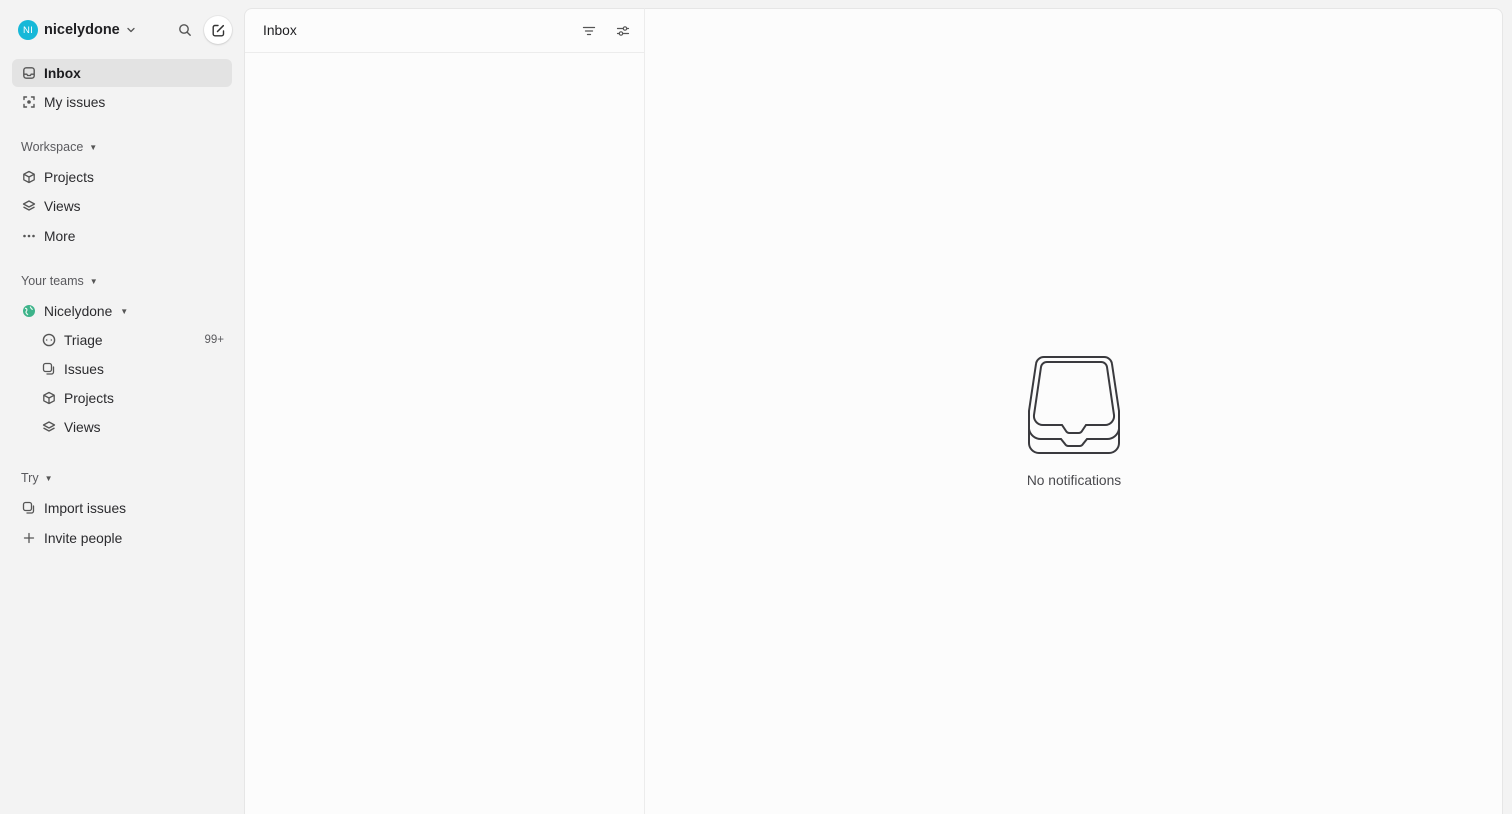 Image resolution: width=1512 pixels, height=814 pixels. Describe the element at coordinates (83, 340) in the screenshot. I see `sidebar-item-label: Triage` at that location.